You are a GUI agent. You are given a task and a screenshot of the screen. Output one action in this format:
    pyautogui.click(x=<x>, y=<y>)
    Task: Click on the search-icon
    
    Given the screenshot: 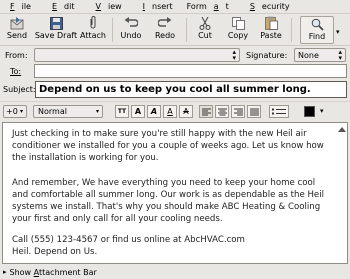 What is the action you would take?
    pyautogui.click(x=317, y=24)
    